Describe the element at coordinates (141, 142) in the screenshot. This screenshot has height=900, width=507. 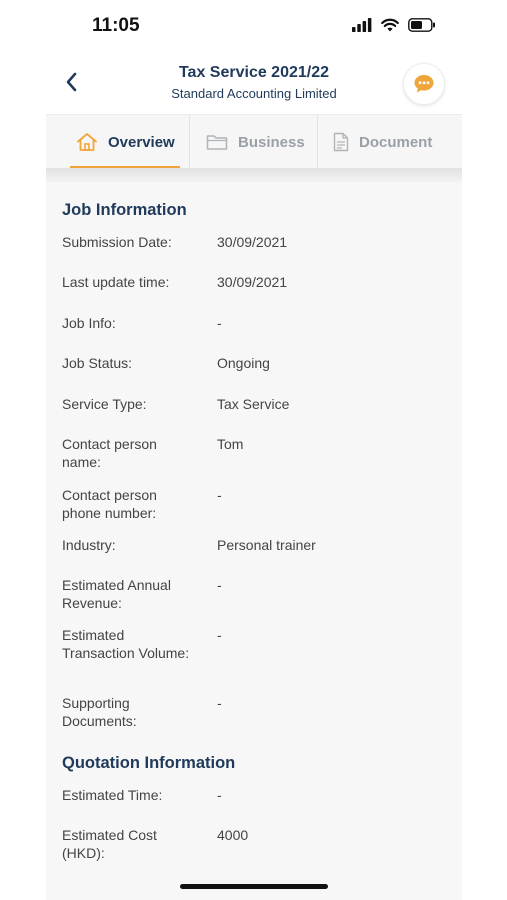
I see `tab-overview-label: Overview` at that location.